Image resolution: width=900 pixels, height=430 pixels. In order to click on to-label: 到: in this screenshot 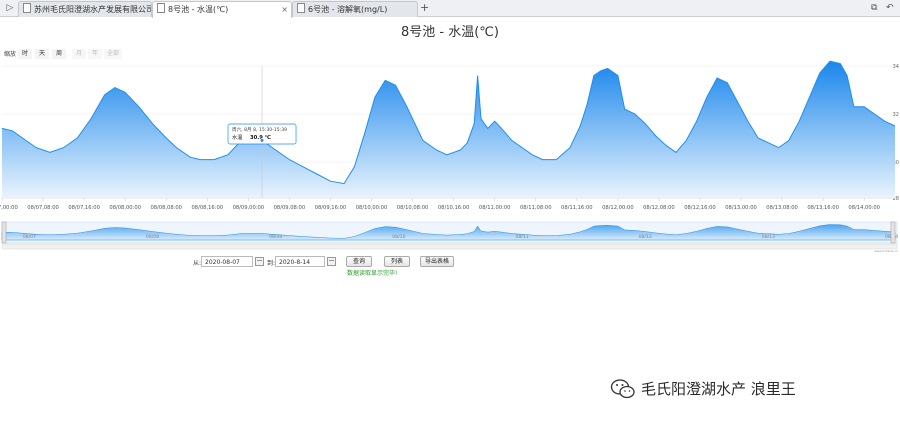, I will do `click(271, 263)`.